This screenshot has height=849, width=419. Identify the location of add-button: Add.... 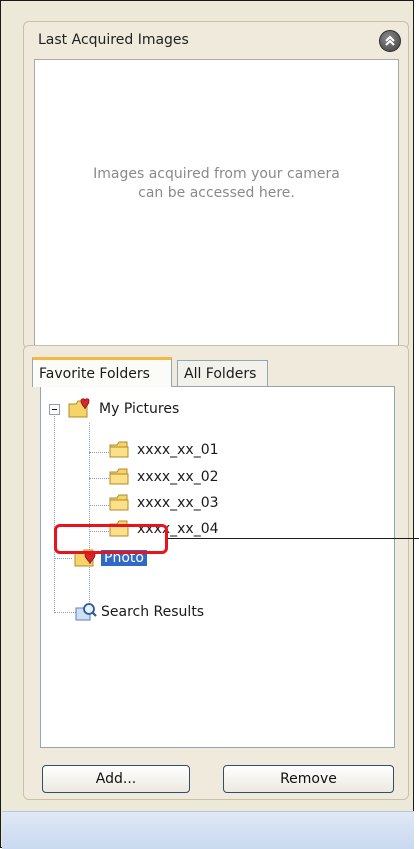
(116, 779).